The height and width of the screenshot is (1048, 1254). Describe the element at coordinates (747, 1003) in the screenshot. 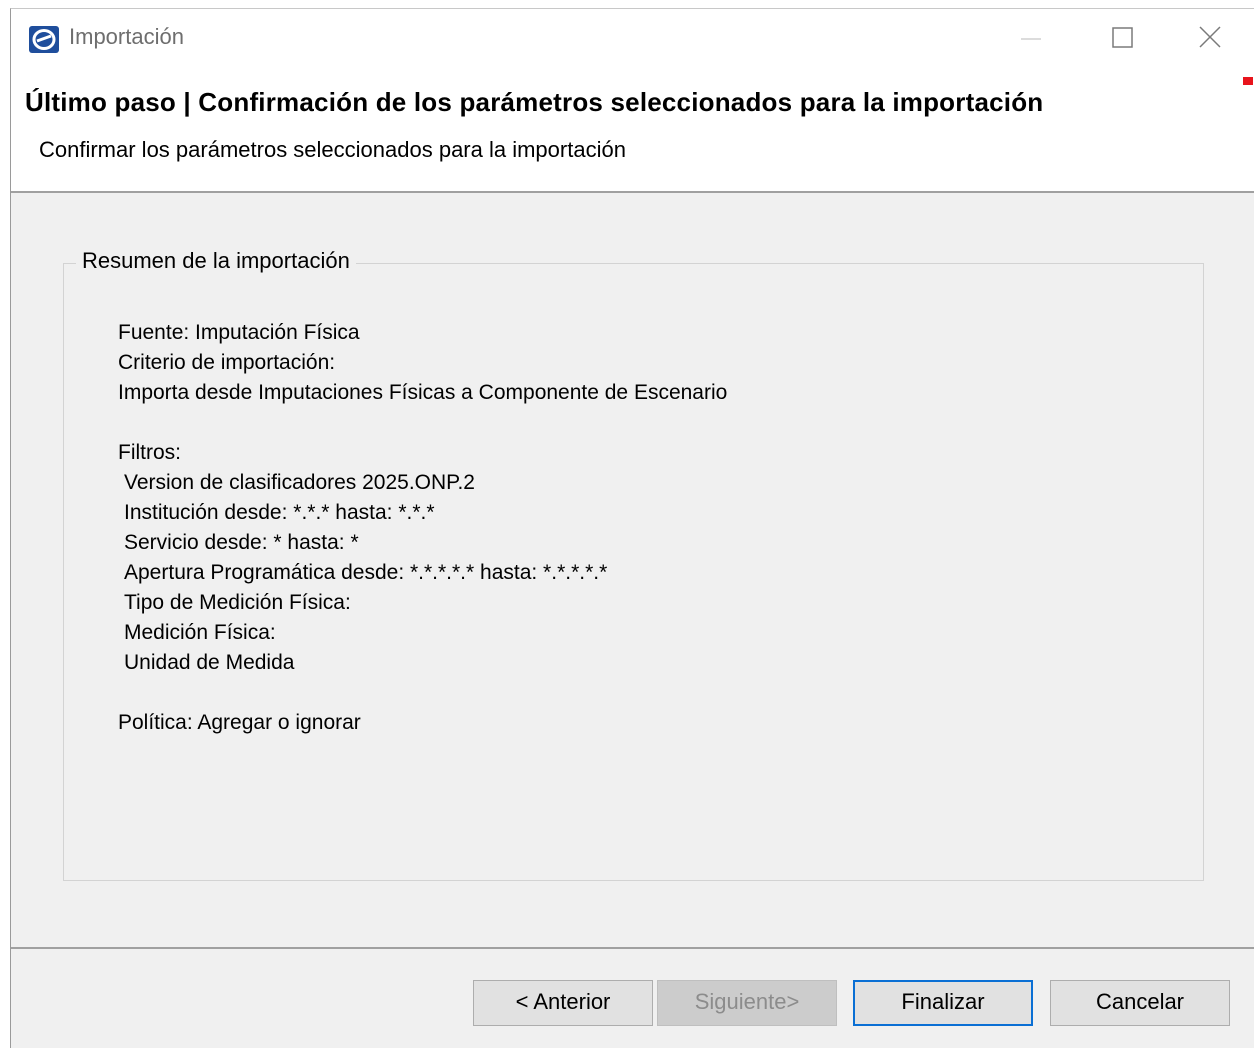

I see `next-button: Siguiente>` at that location.